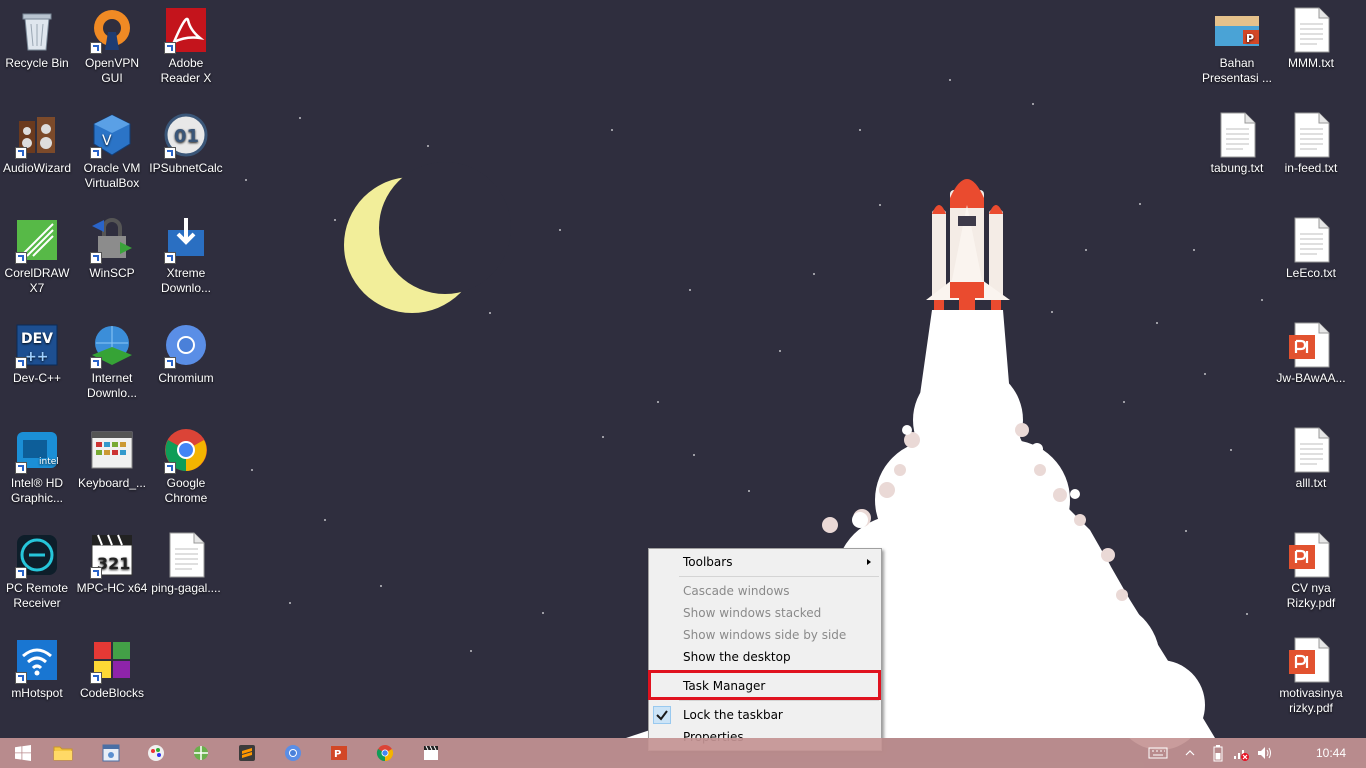  What do you see at coordinates (112, 30) in the screenshot?
I see `openvpn-icon` at bounding box center [112, 30].